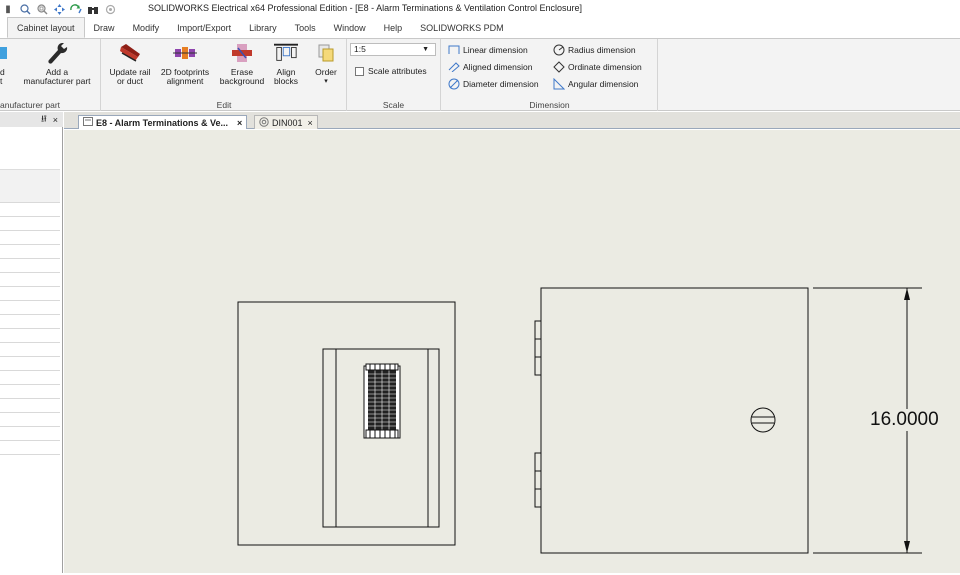 The width and height of the screenshot is (960, 575). What do you see at coordinates (263, 28) in the screenshot?
I see `tab-library: Library` at bounding box center [263, 28].